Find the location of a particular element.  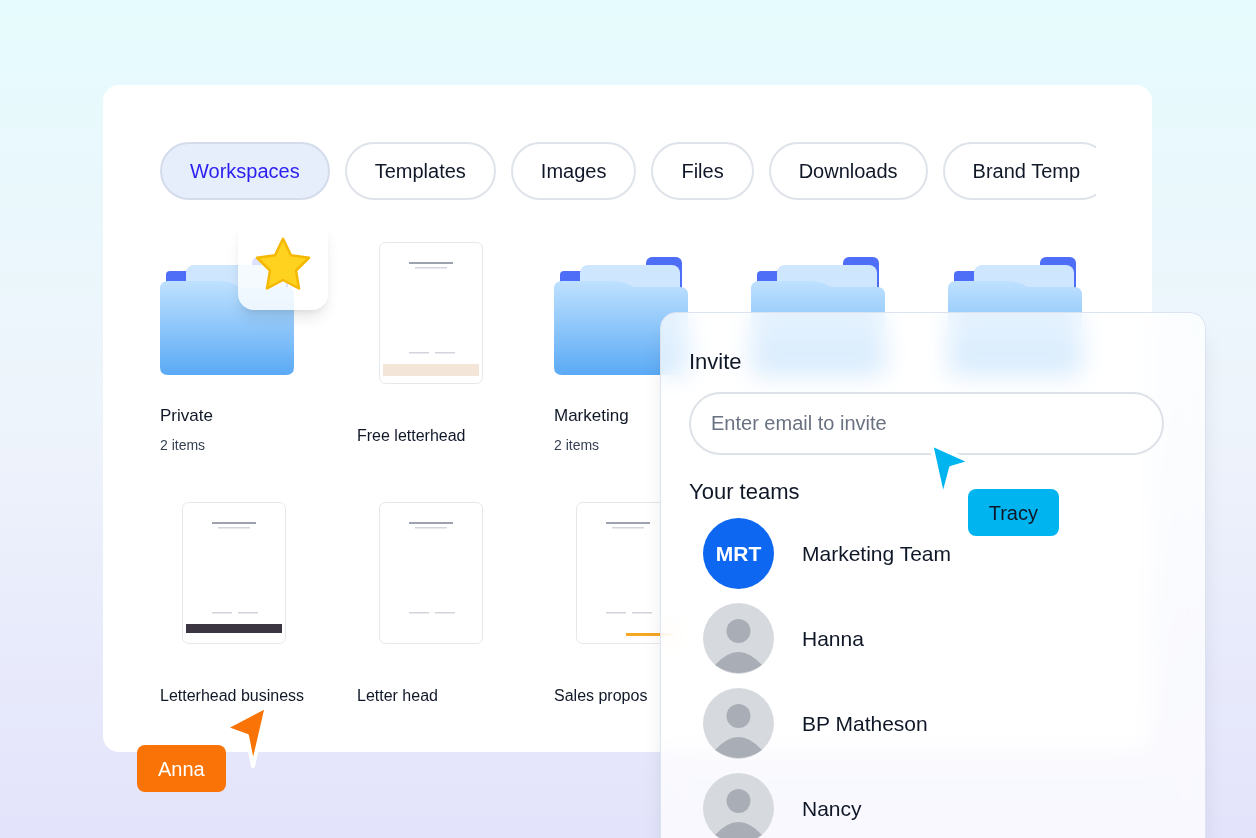

document-name: Sales propos is located at coordinates (601, 696).